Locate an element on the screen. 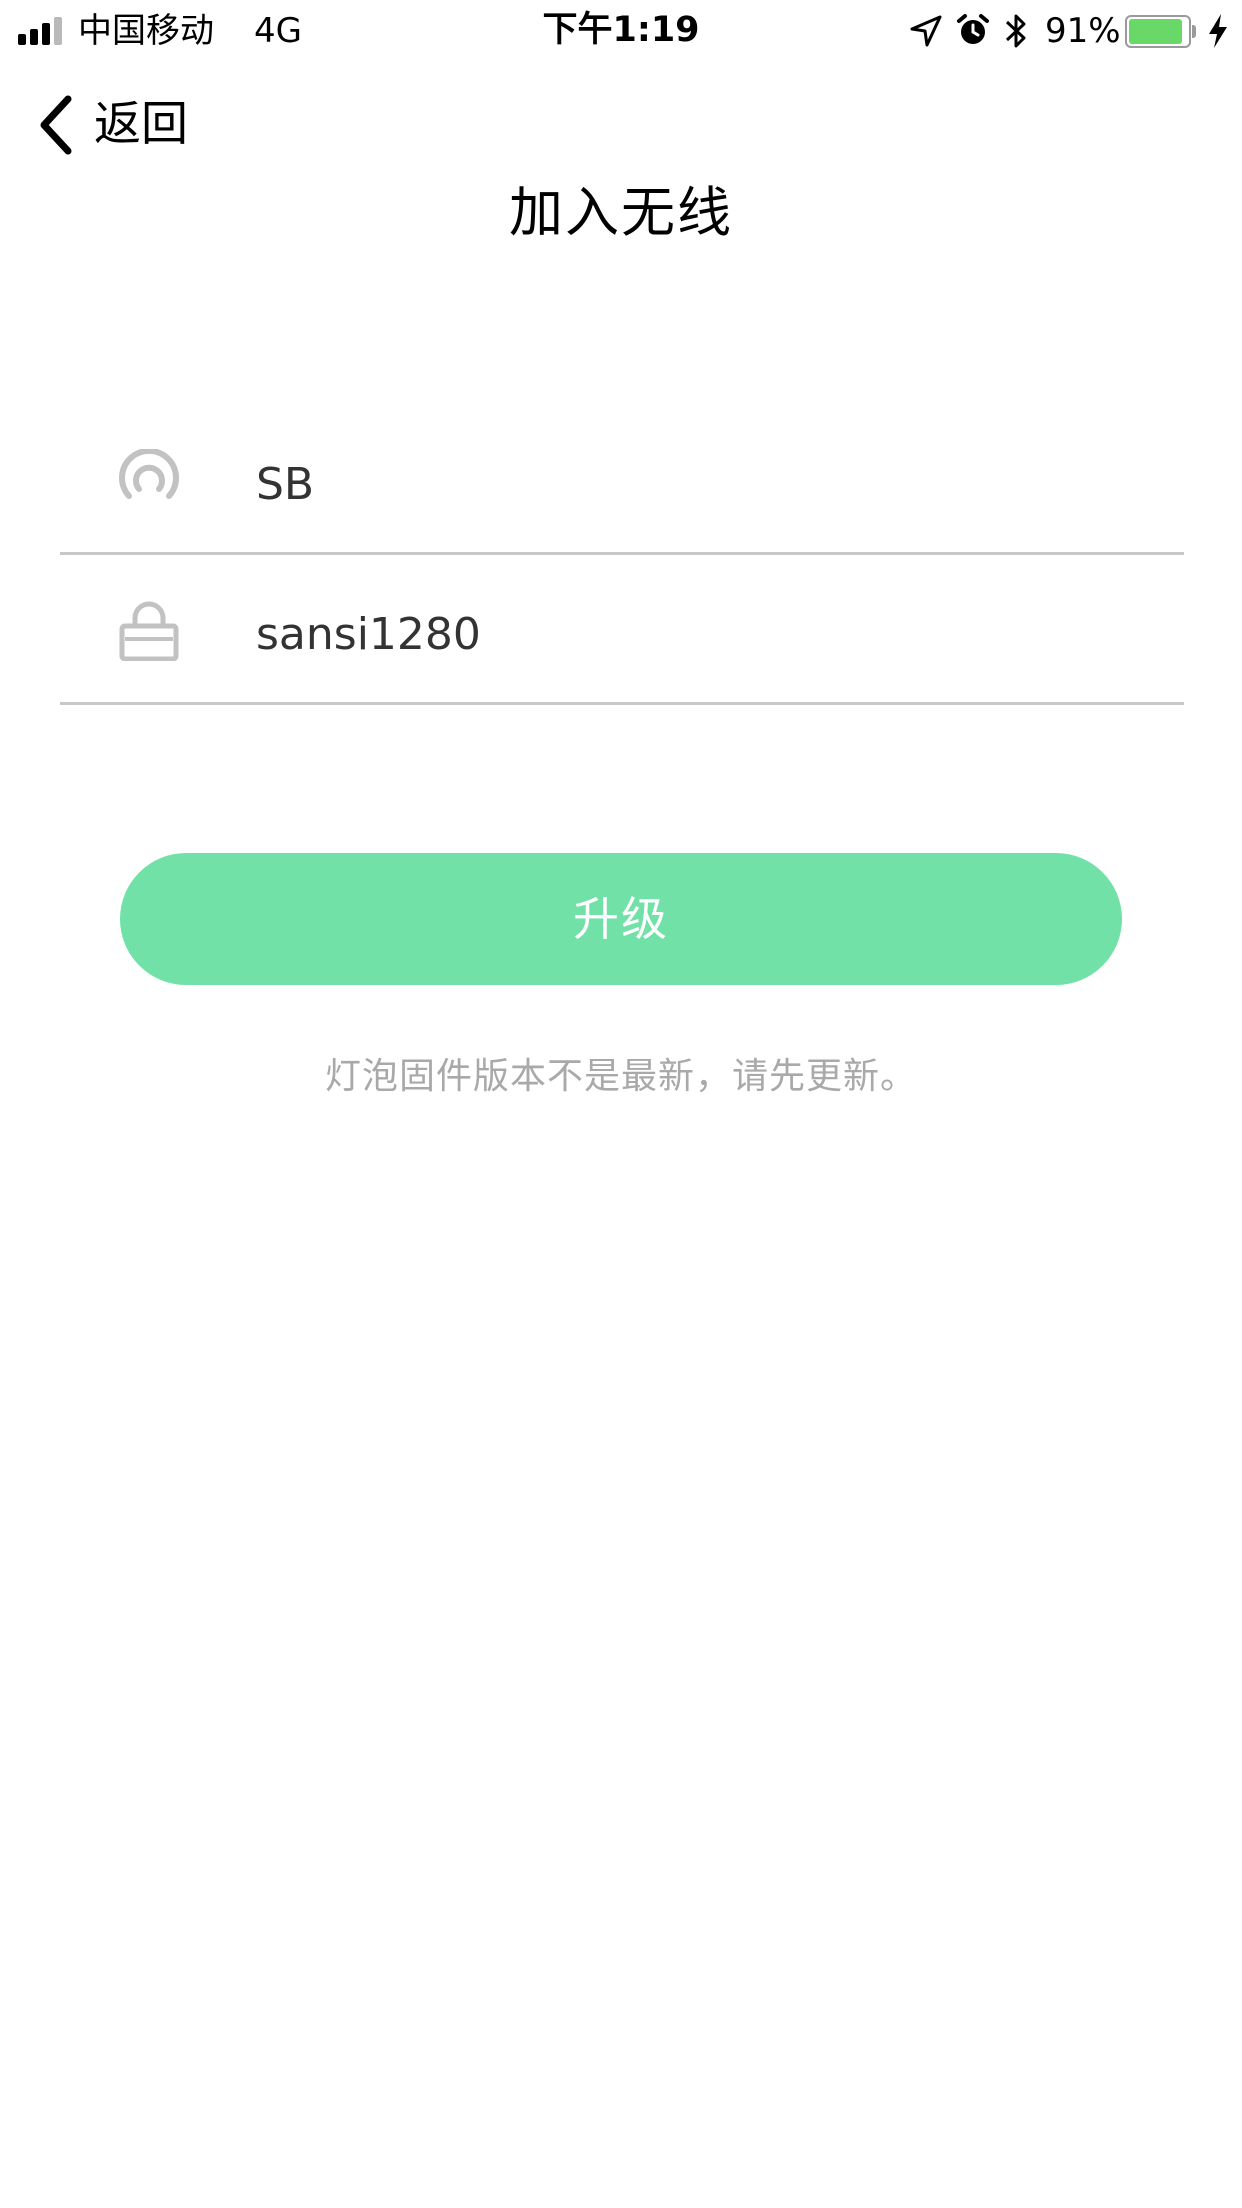  page-title: 加入无线 is located at coordinates (621, 212).